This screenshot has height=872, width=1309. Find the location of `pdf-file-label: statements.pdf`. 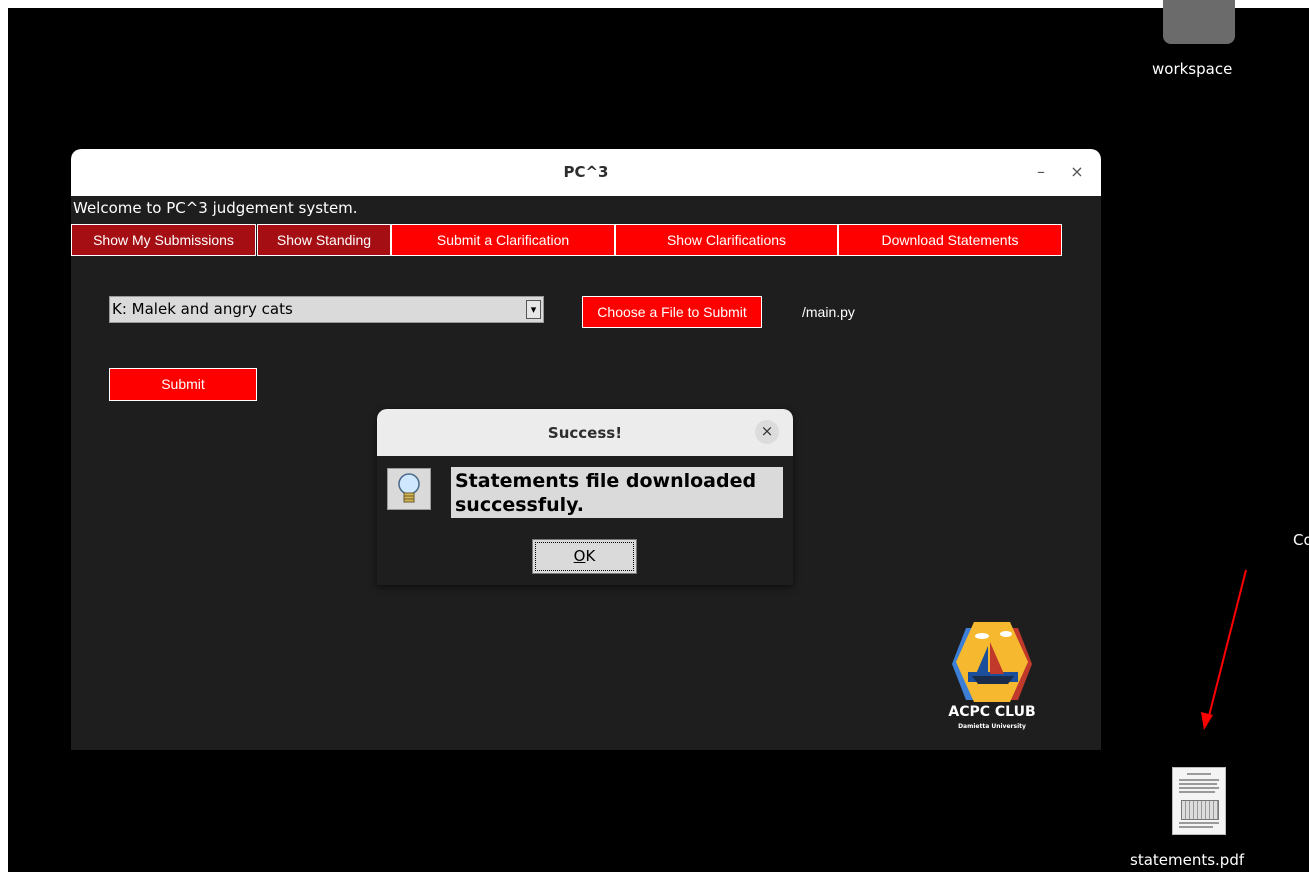

pdf-file-label: statements.pdf is located at coordinates (1187, 860).